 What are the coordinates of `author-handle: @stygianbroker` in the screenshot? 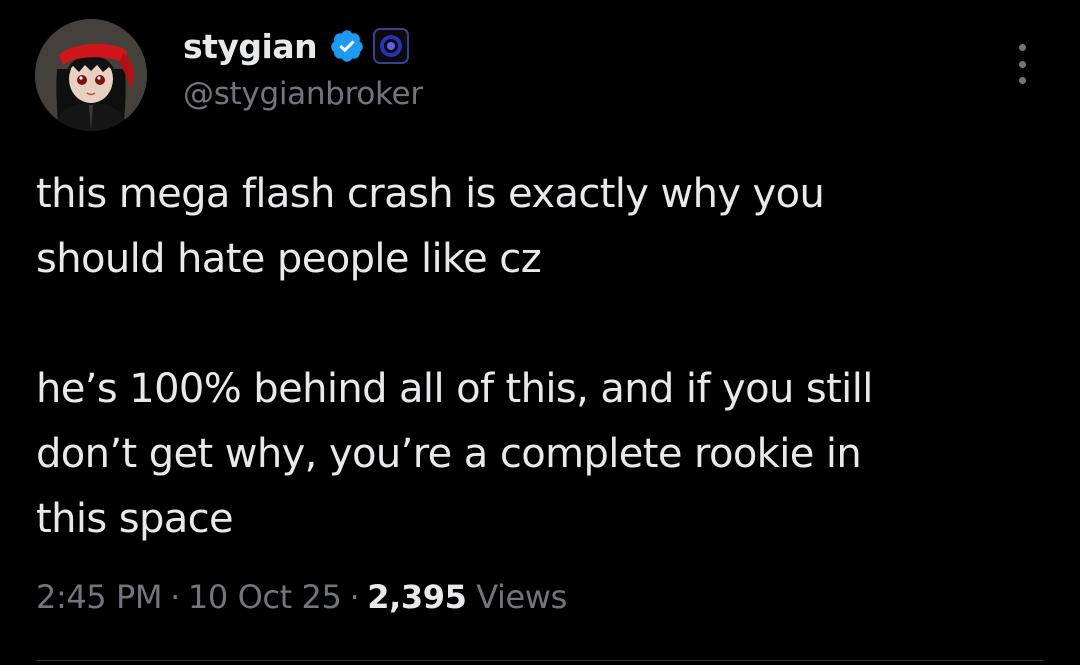 It's located at (303, 94).